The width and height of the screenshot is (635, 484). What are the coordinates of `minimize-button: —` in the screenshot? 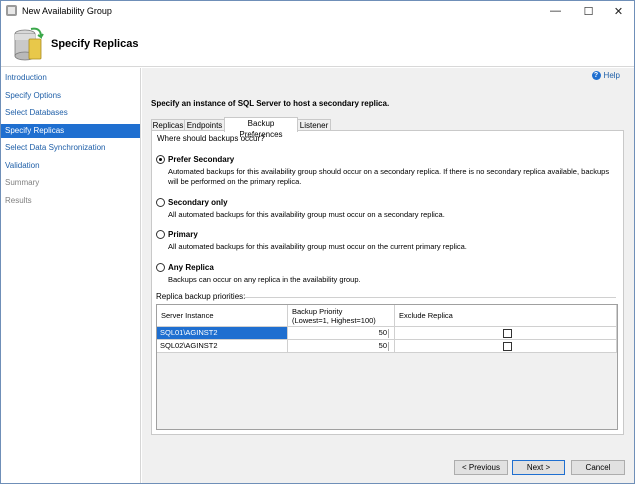 It's located at (555, 11).